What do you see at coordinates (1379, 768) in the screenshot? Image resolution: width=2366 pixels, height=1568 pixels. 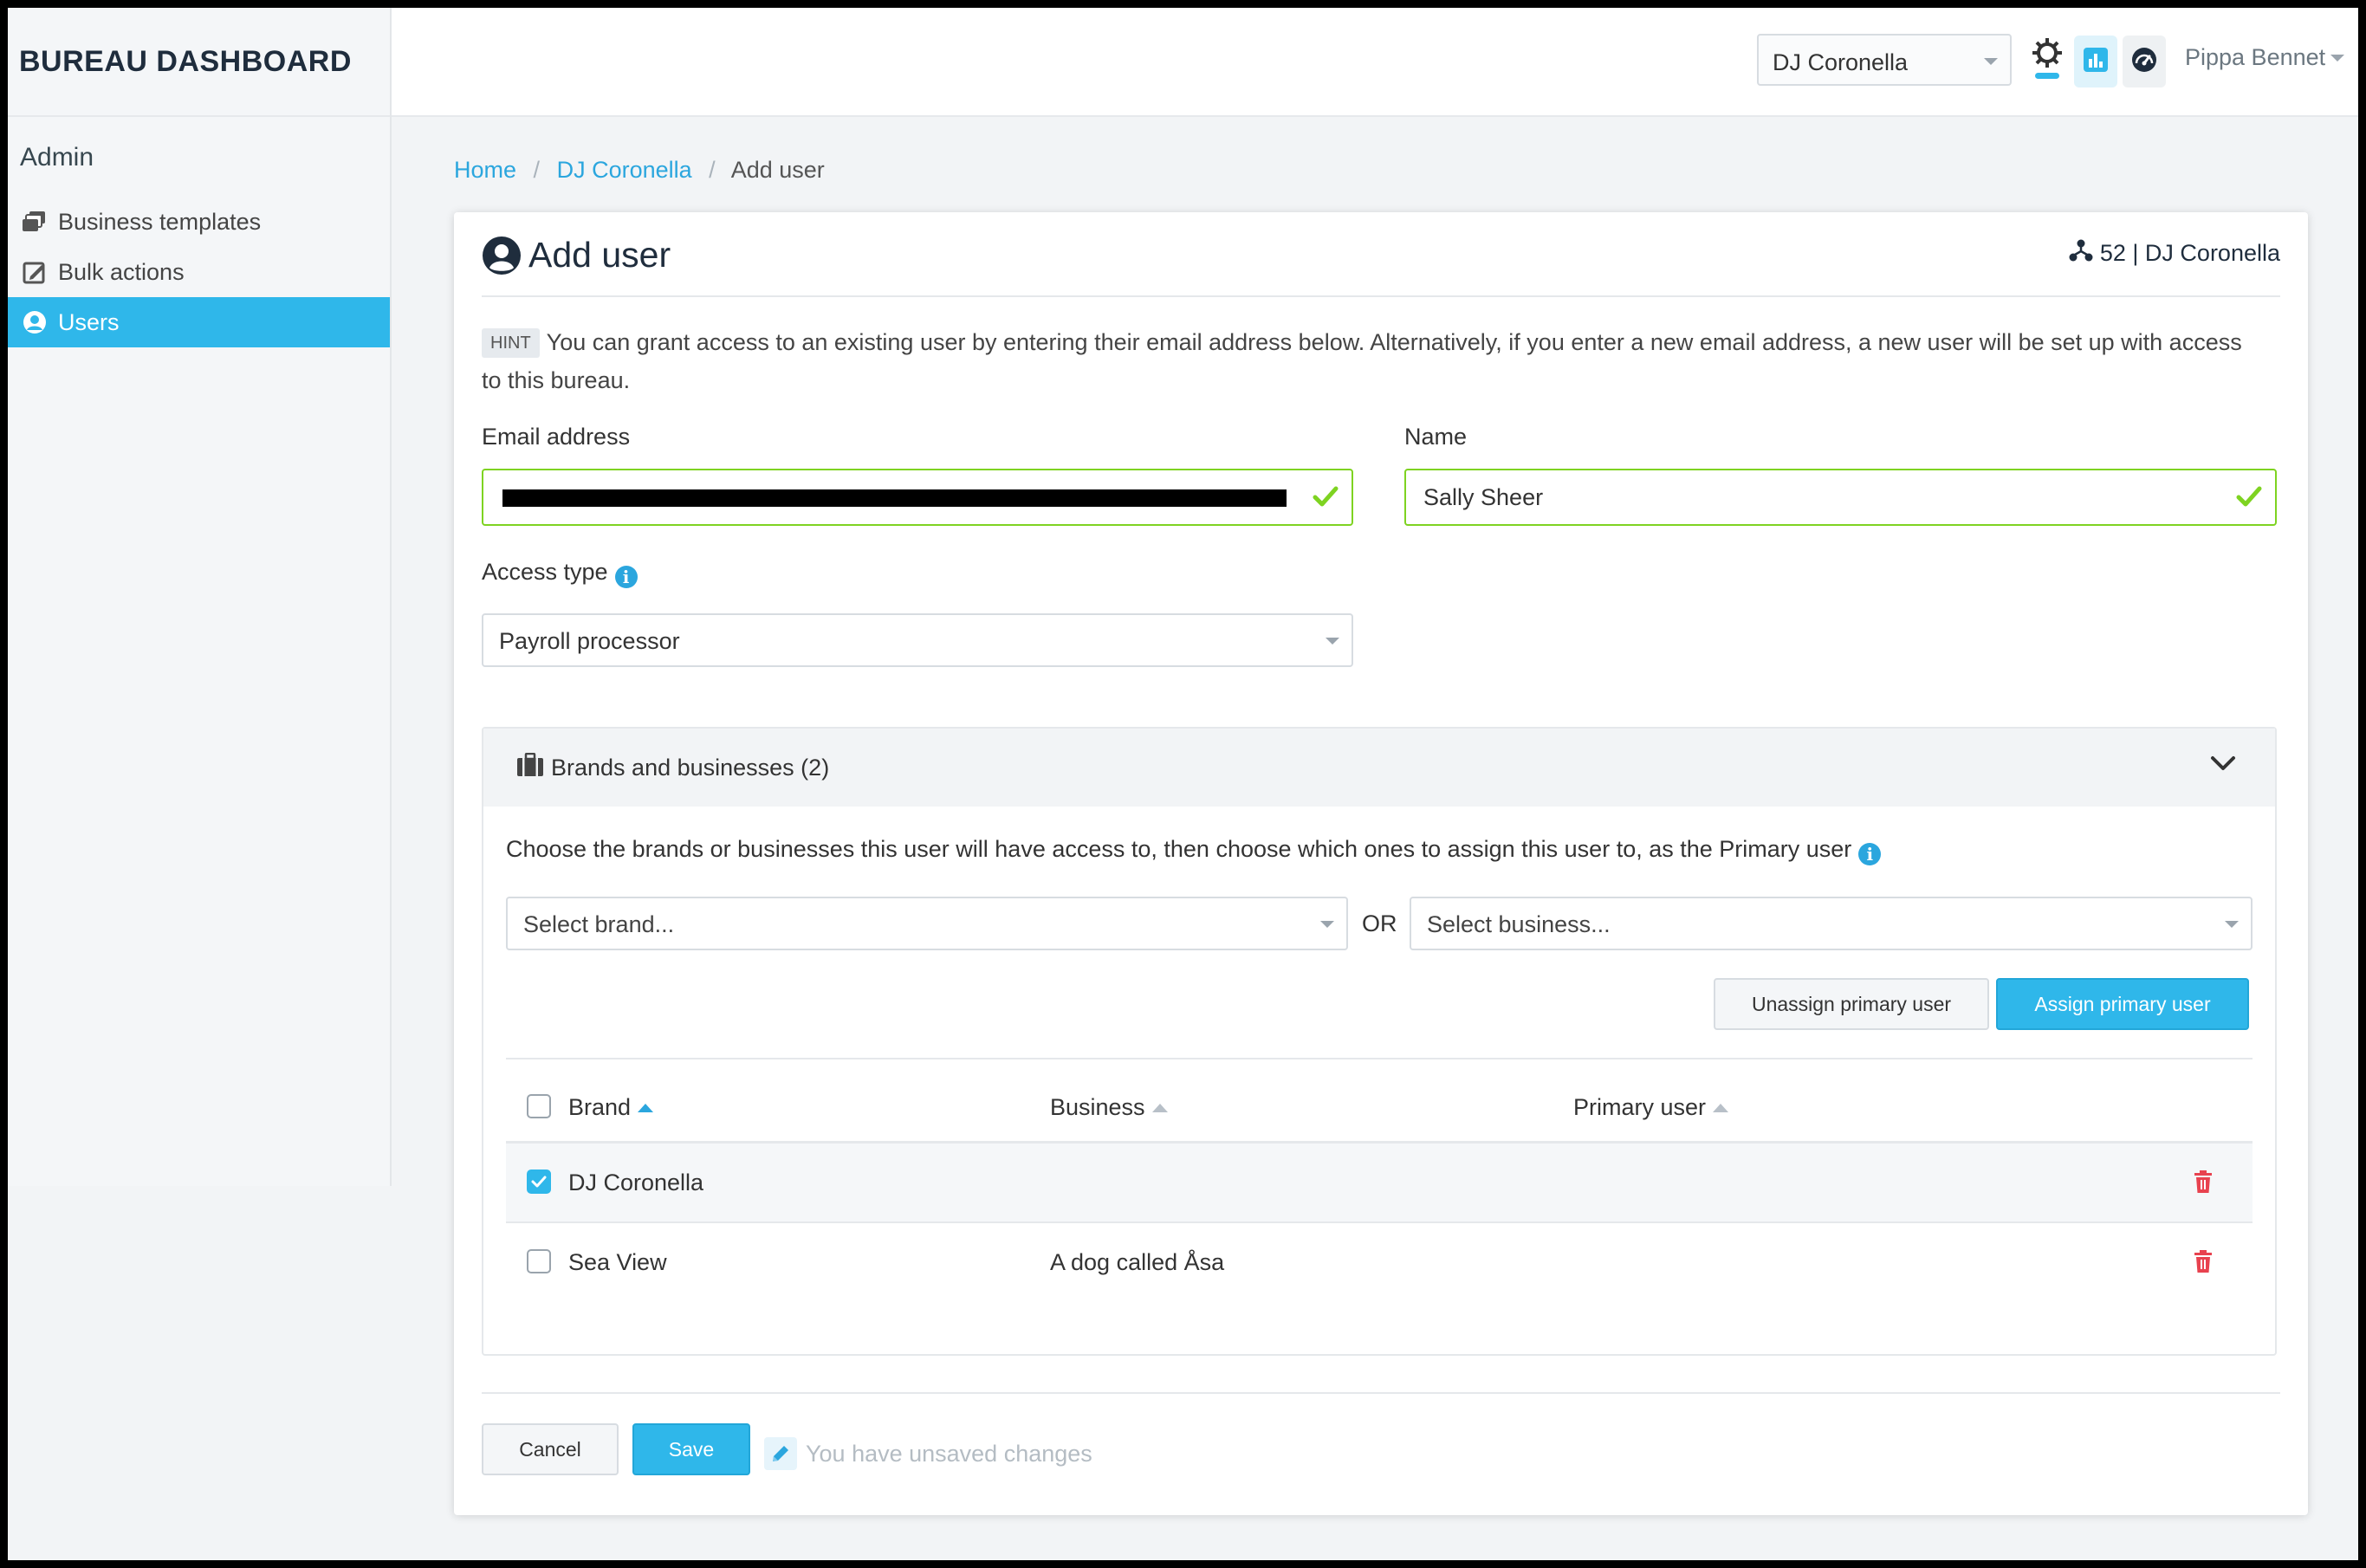 I see `brands-panel-header: Brands and businesses (2)` at bounding box center [1379, 768].